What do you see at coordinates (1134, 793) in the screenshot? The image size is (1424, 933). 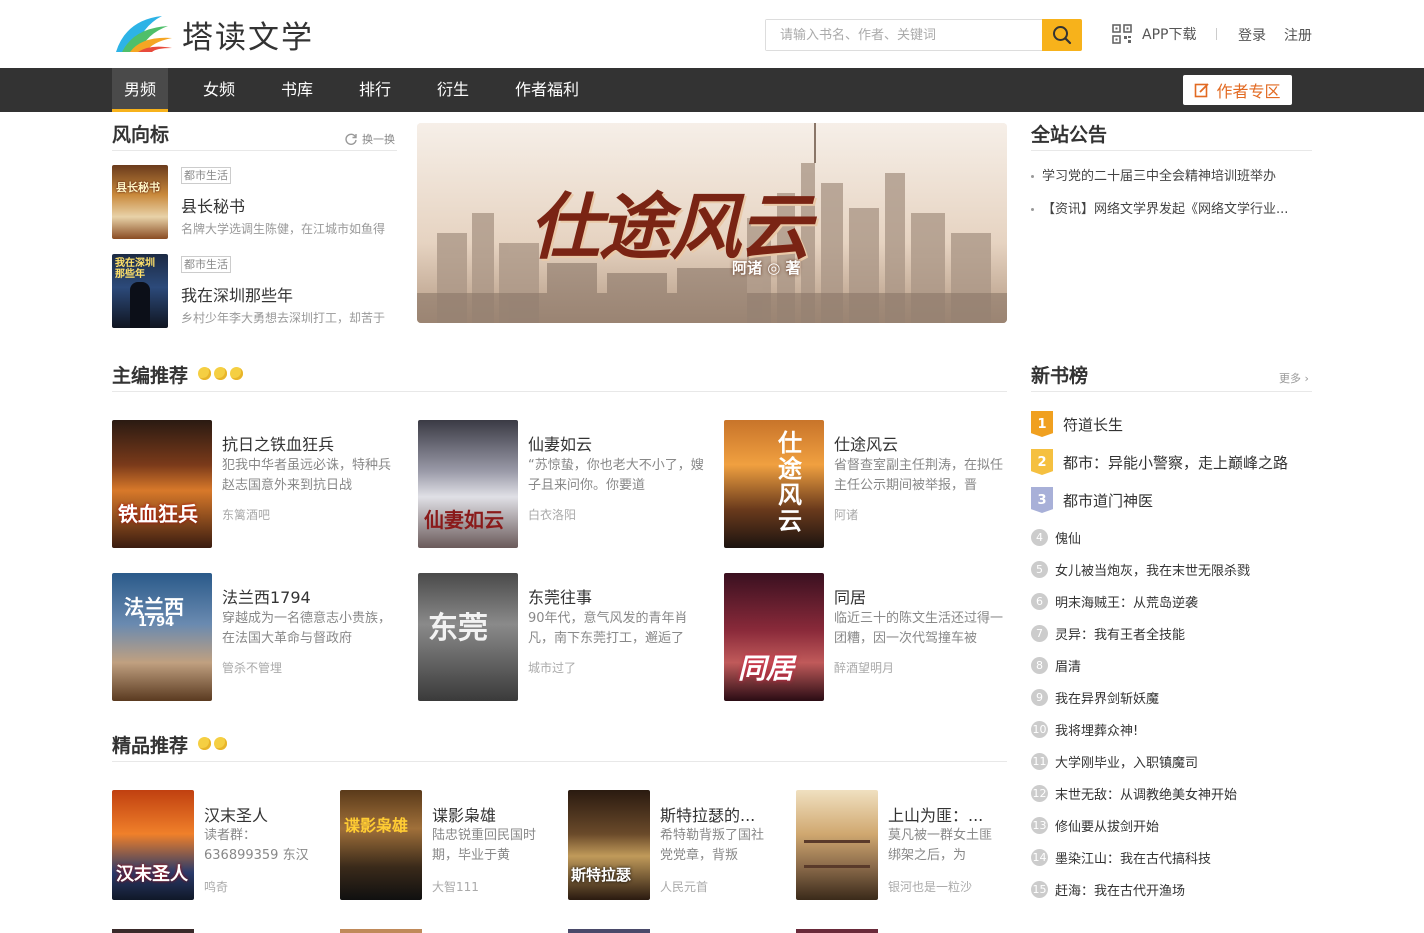 I see `rank-item: 12 末世无敌：从调教绝美女神开始` at bounding box center [1134, 793].